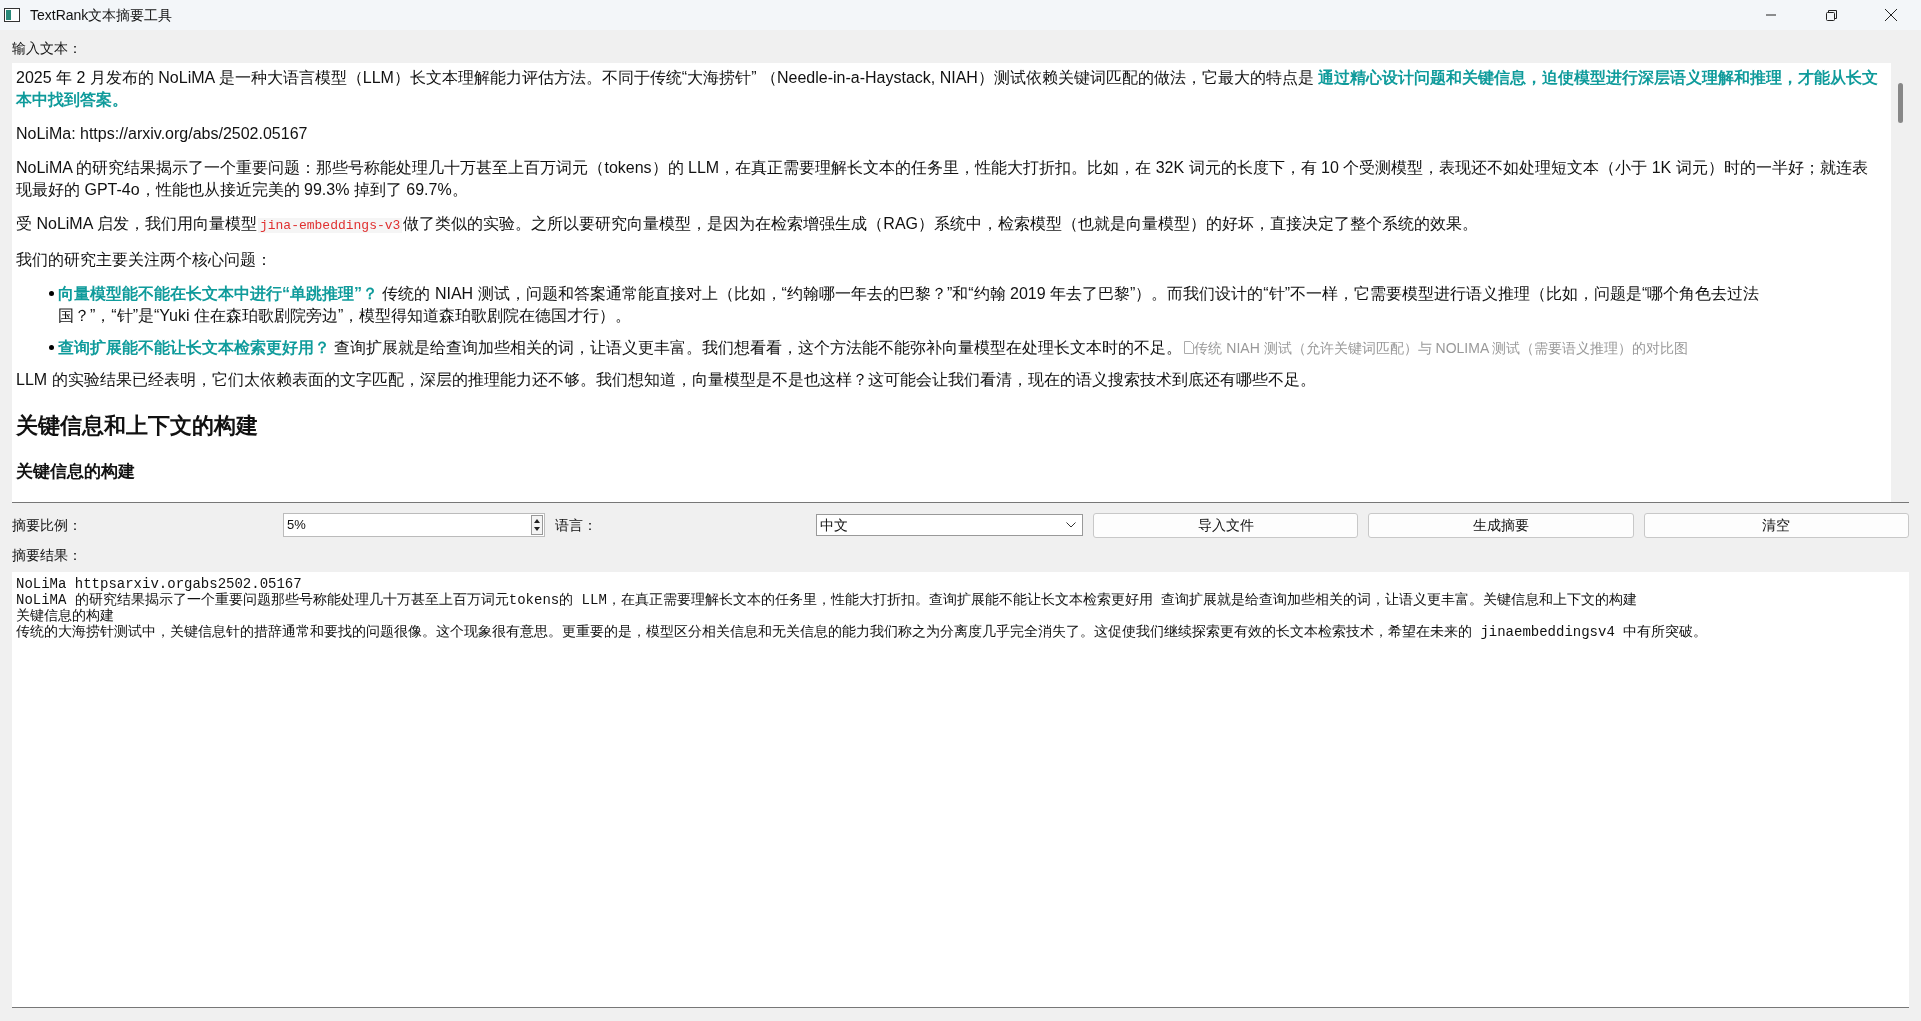  Describe the element at coordinates (909, 304) in the screenshot. I see `list-item-text: 向量模型能不能在长文本中进行“单跳推理”？ 传统的 NIAH 测试，问题和答案通常能直接对上（比如，“约翰哪一年去的巴黎？”和“约翰 2019 年去了巴黎”）。而我们设计的“针”不一样，它需要模型进行语义推理（比如，问题是“哪个角色去过法国？”，“针”是“Yuki 住在森珀歌剧院旁边”，模型得知道森珀歌剧院在德国才行）。` at that location.